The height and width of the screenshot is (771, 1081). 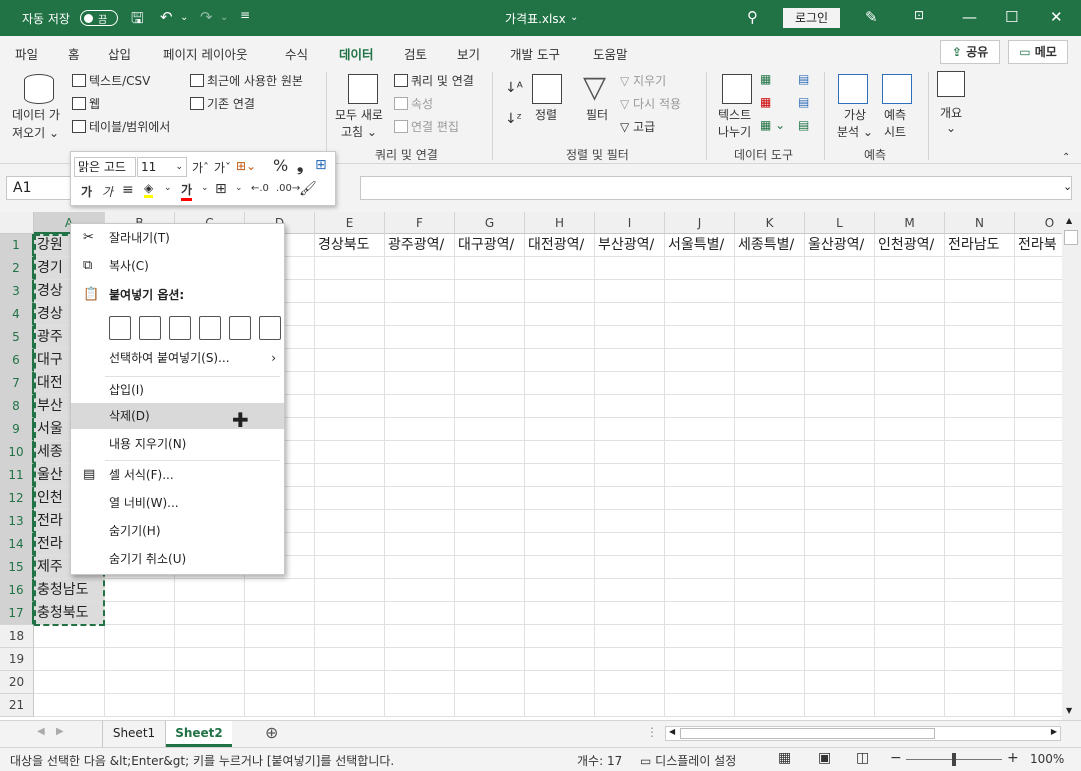 What do you see at coordinates (107, 191) in the screenshot?
I see `italic-icon: 가` at bounding box center [107, 191].